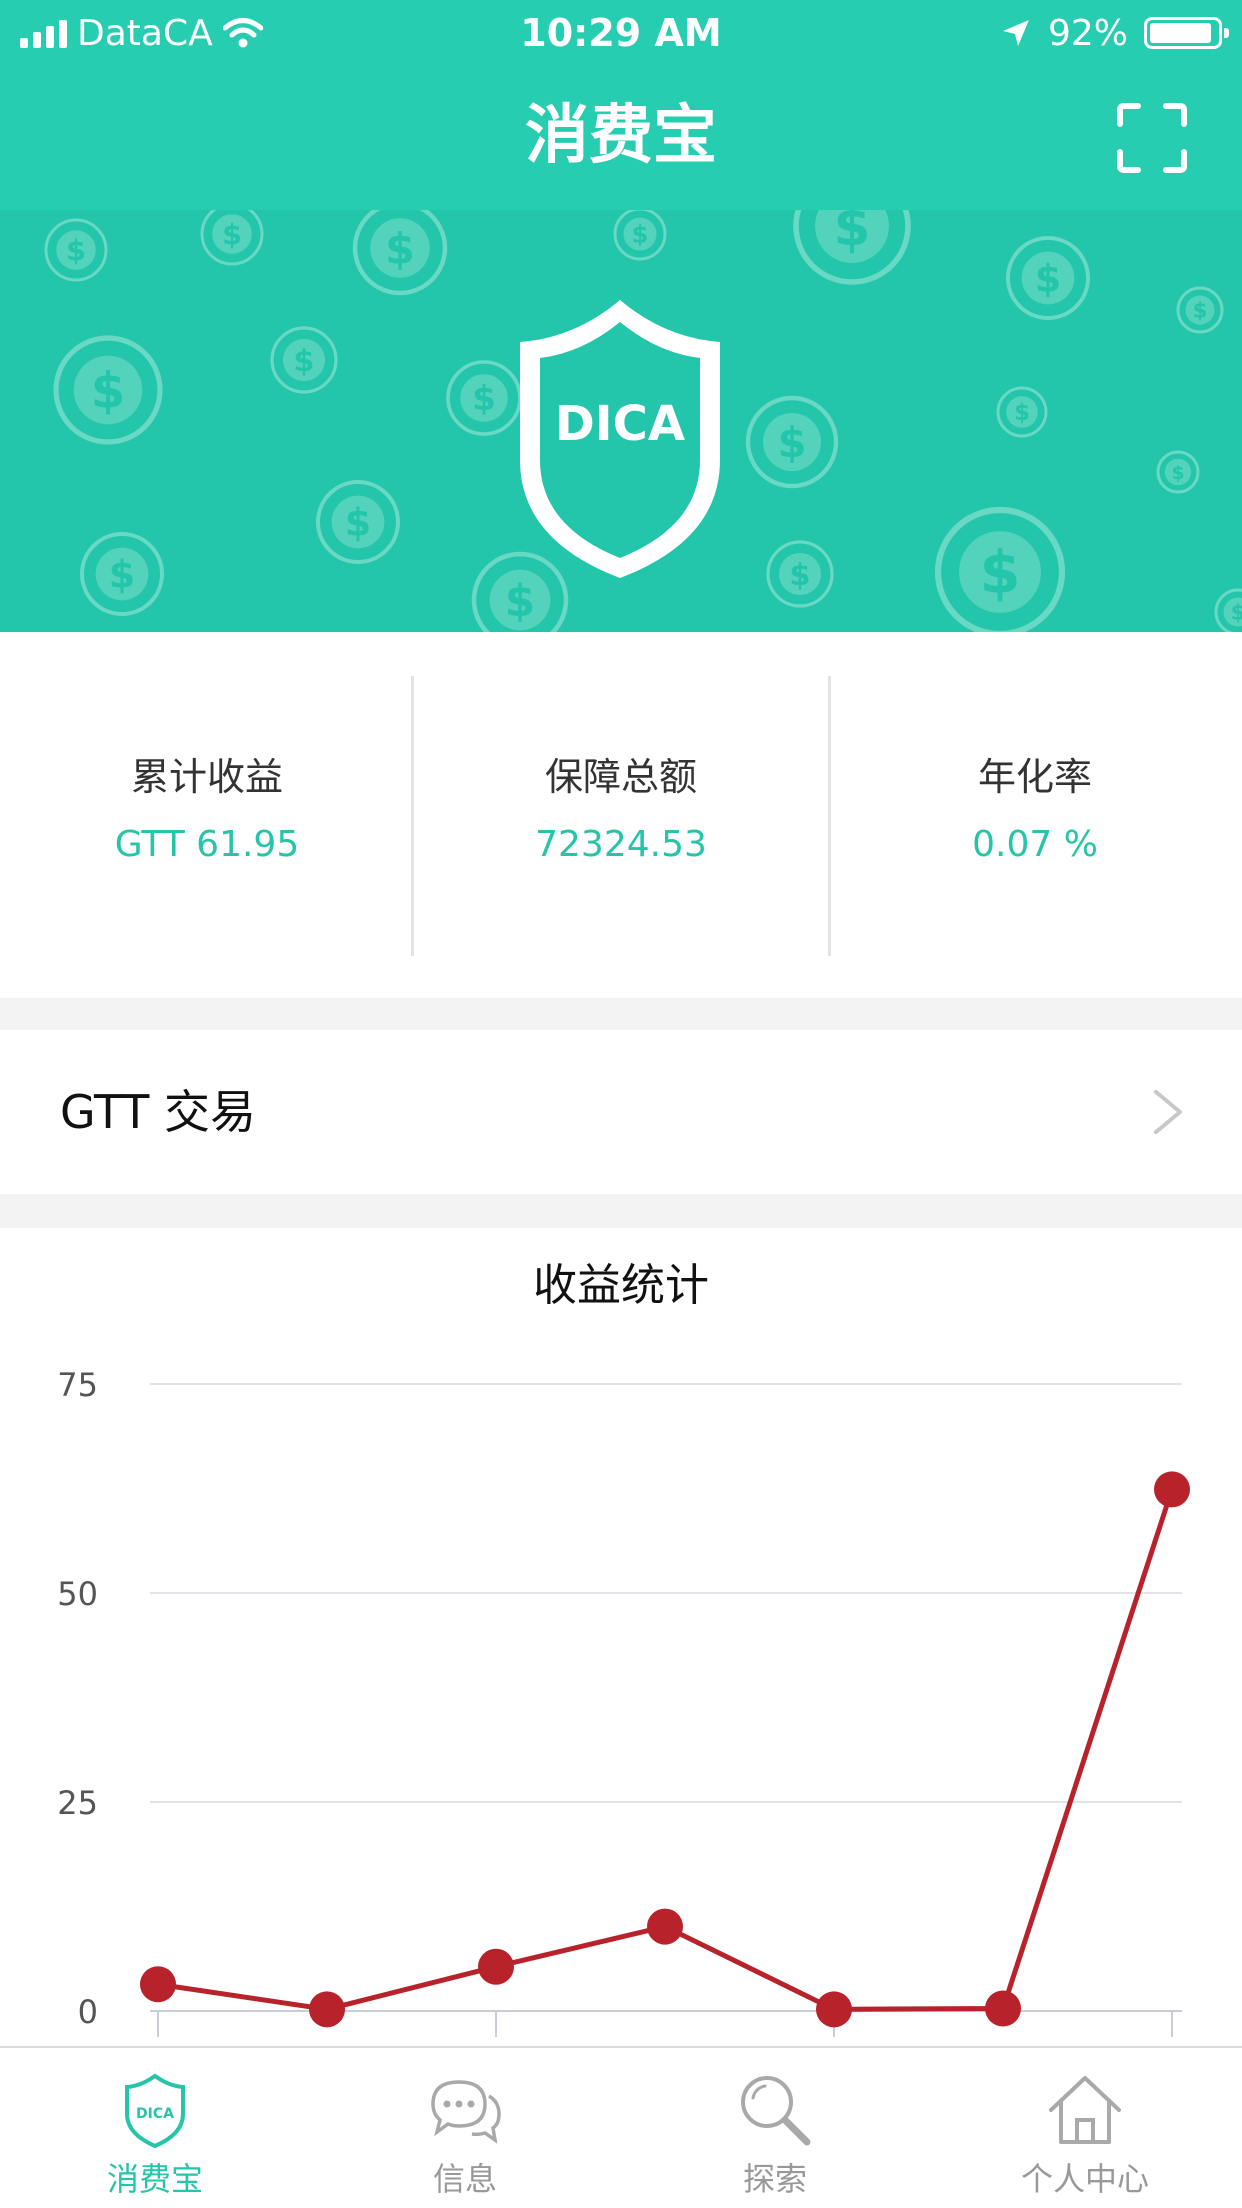 This screenshot has width=1242, height=2208. I want to click on gtt-trade-label: GTT 交易, so click(158, 1112).